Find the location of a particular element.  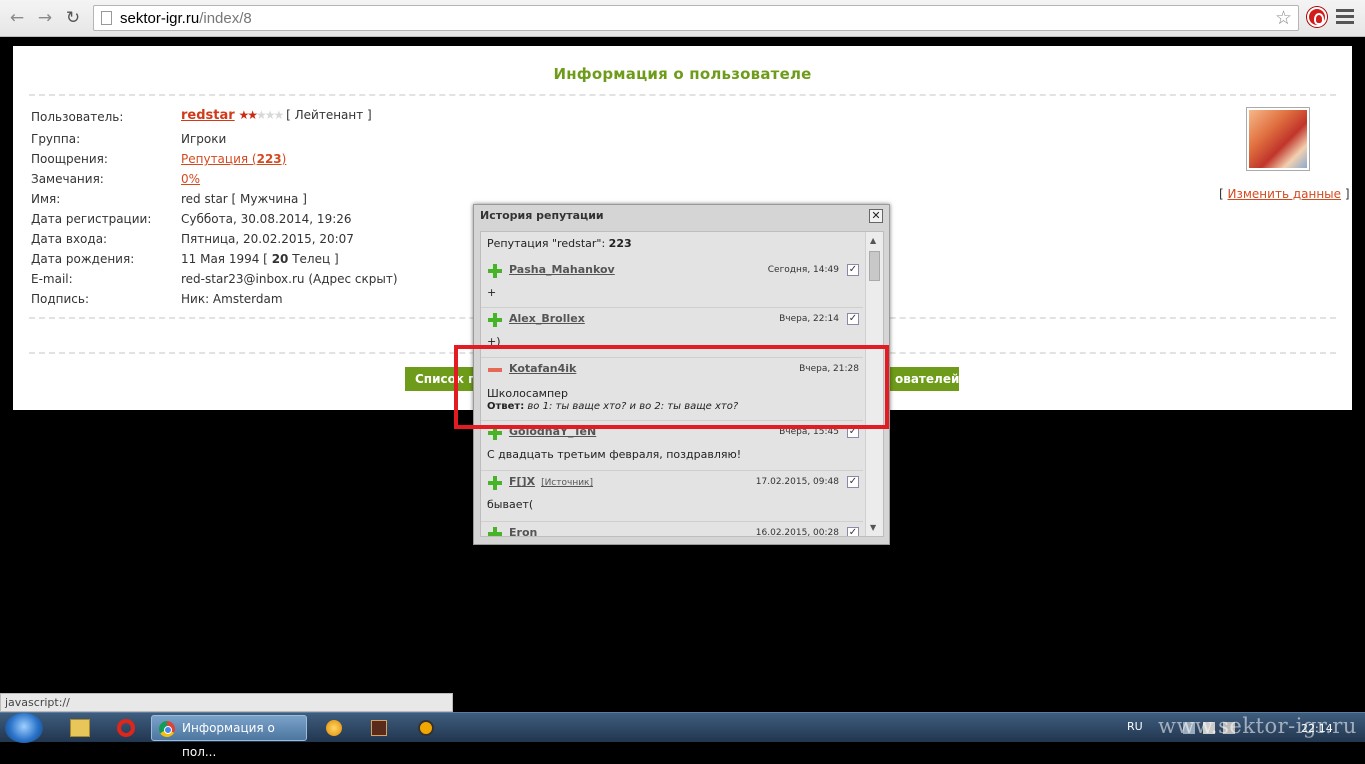

start-button is located at coordinates (24, 728).